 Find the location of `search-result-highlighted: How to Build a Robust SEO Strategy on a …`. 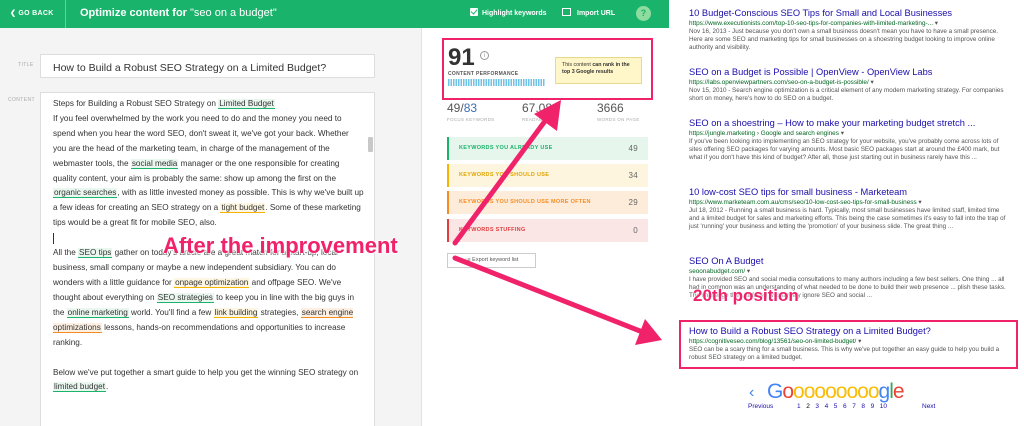

search-result-highlighted: How to Build a Robust SEO Strategy on a … is located at coordinates (848, 344).